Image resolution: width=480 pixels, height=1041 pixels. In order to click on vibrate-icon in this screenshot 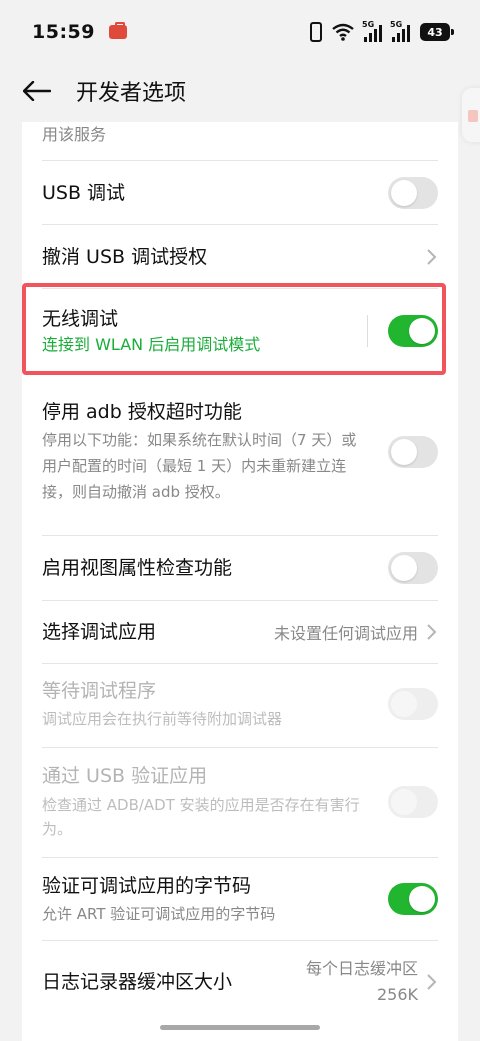, I will do `click(316, 32)`.